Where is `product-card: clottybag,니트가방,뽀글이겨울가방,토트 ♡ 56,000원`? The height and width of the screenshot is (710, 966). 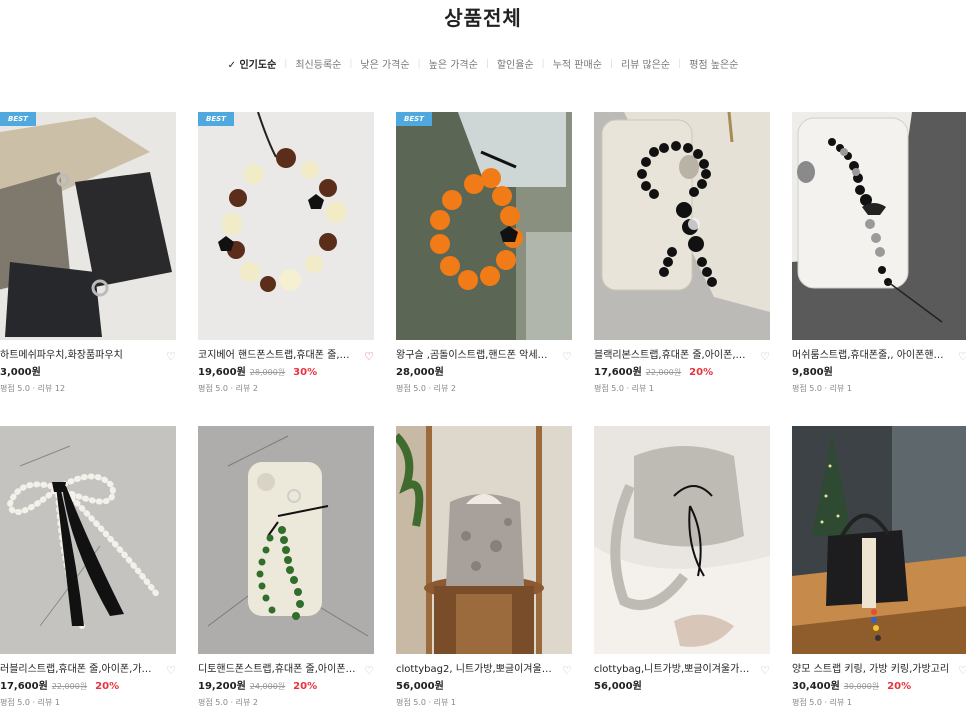
product-card: clottybag,니트가방,뽀글이겨울가방,토트 ♡ 56,000원 is located at coordinates (682, 567).